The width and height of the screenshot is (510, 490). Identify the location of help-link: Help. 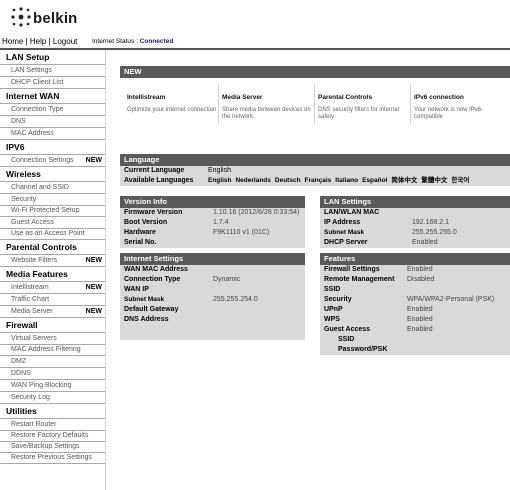
(38, 41).